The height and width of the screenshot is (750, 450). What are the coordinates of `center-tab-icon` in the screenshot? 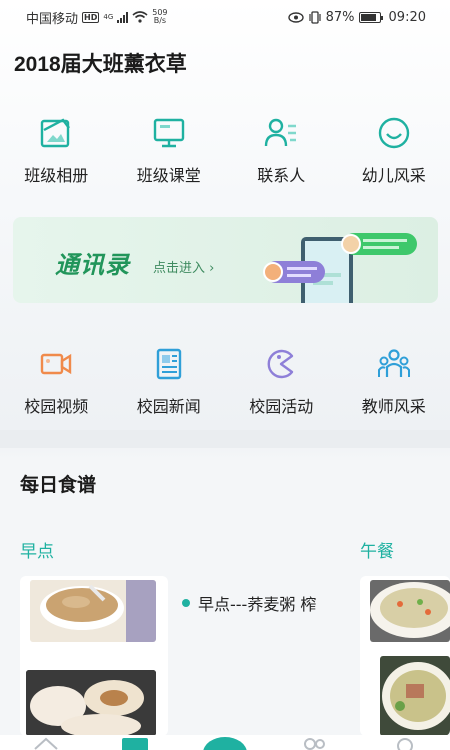 It's located at (225, 742).